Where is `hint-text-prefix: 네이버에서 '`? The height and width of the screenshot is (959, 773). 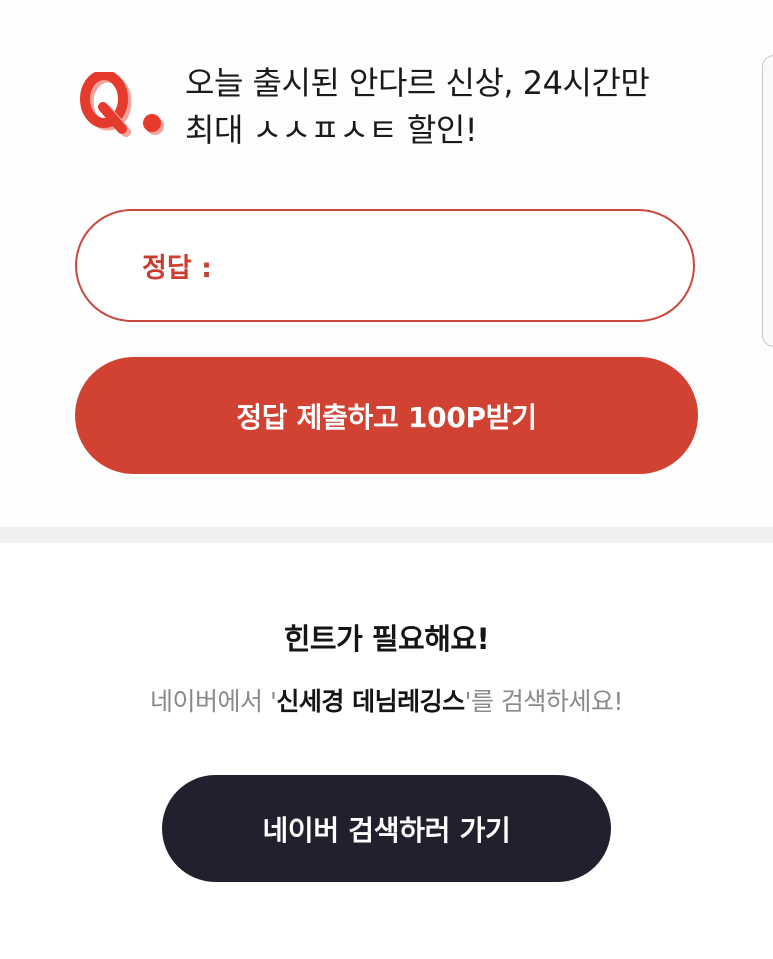
hint-text-prefix: 네이버에서 ' is located at coordinates (213, 701).